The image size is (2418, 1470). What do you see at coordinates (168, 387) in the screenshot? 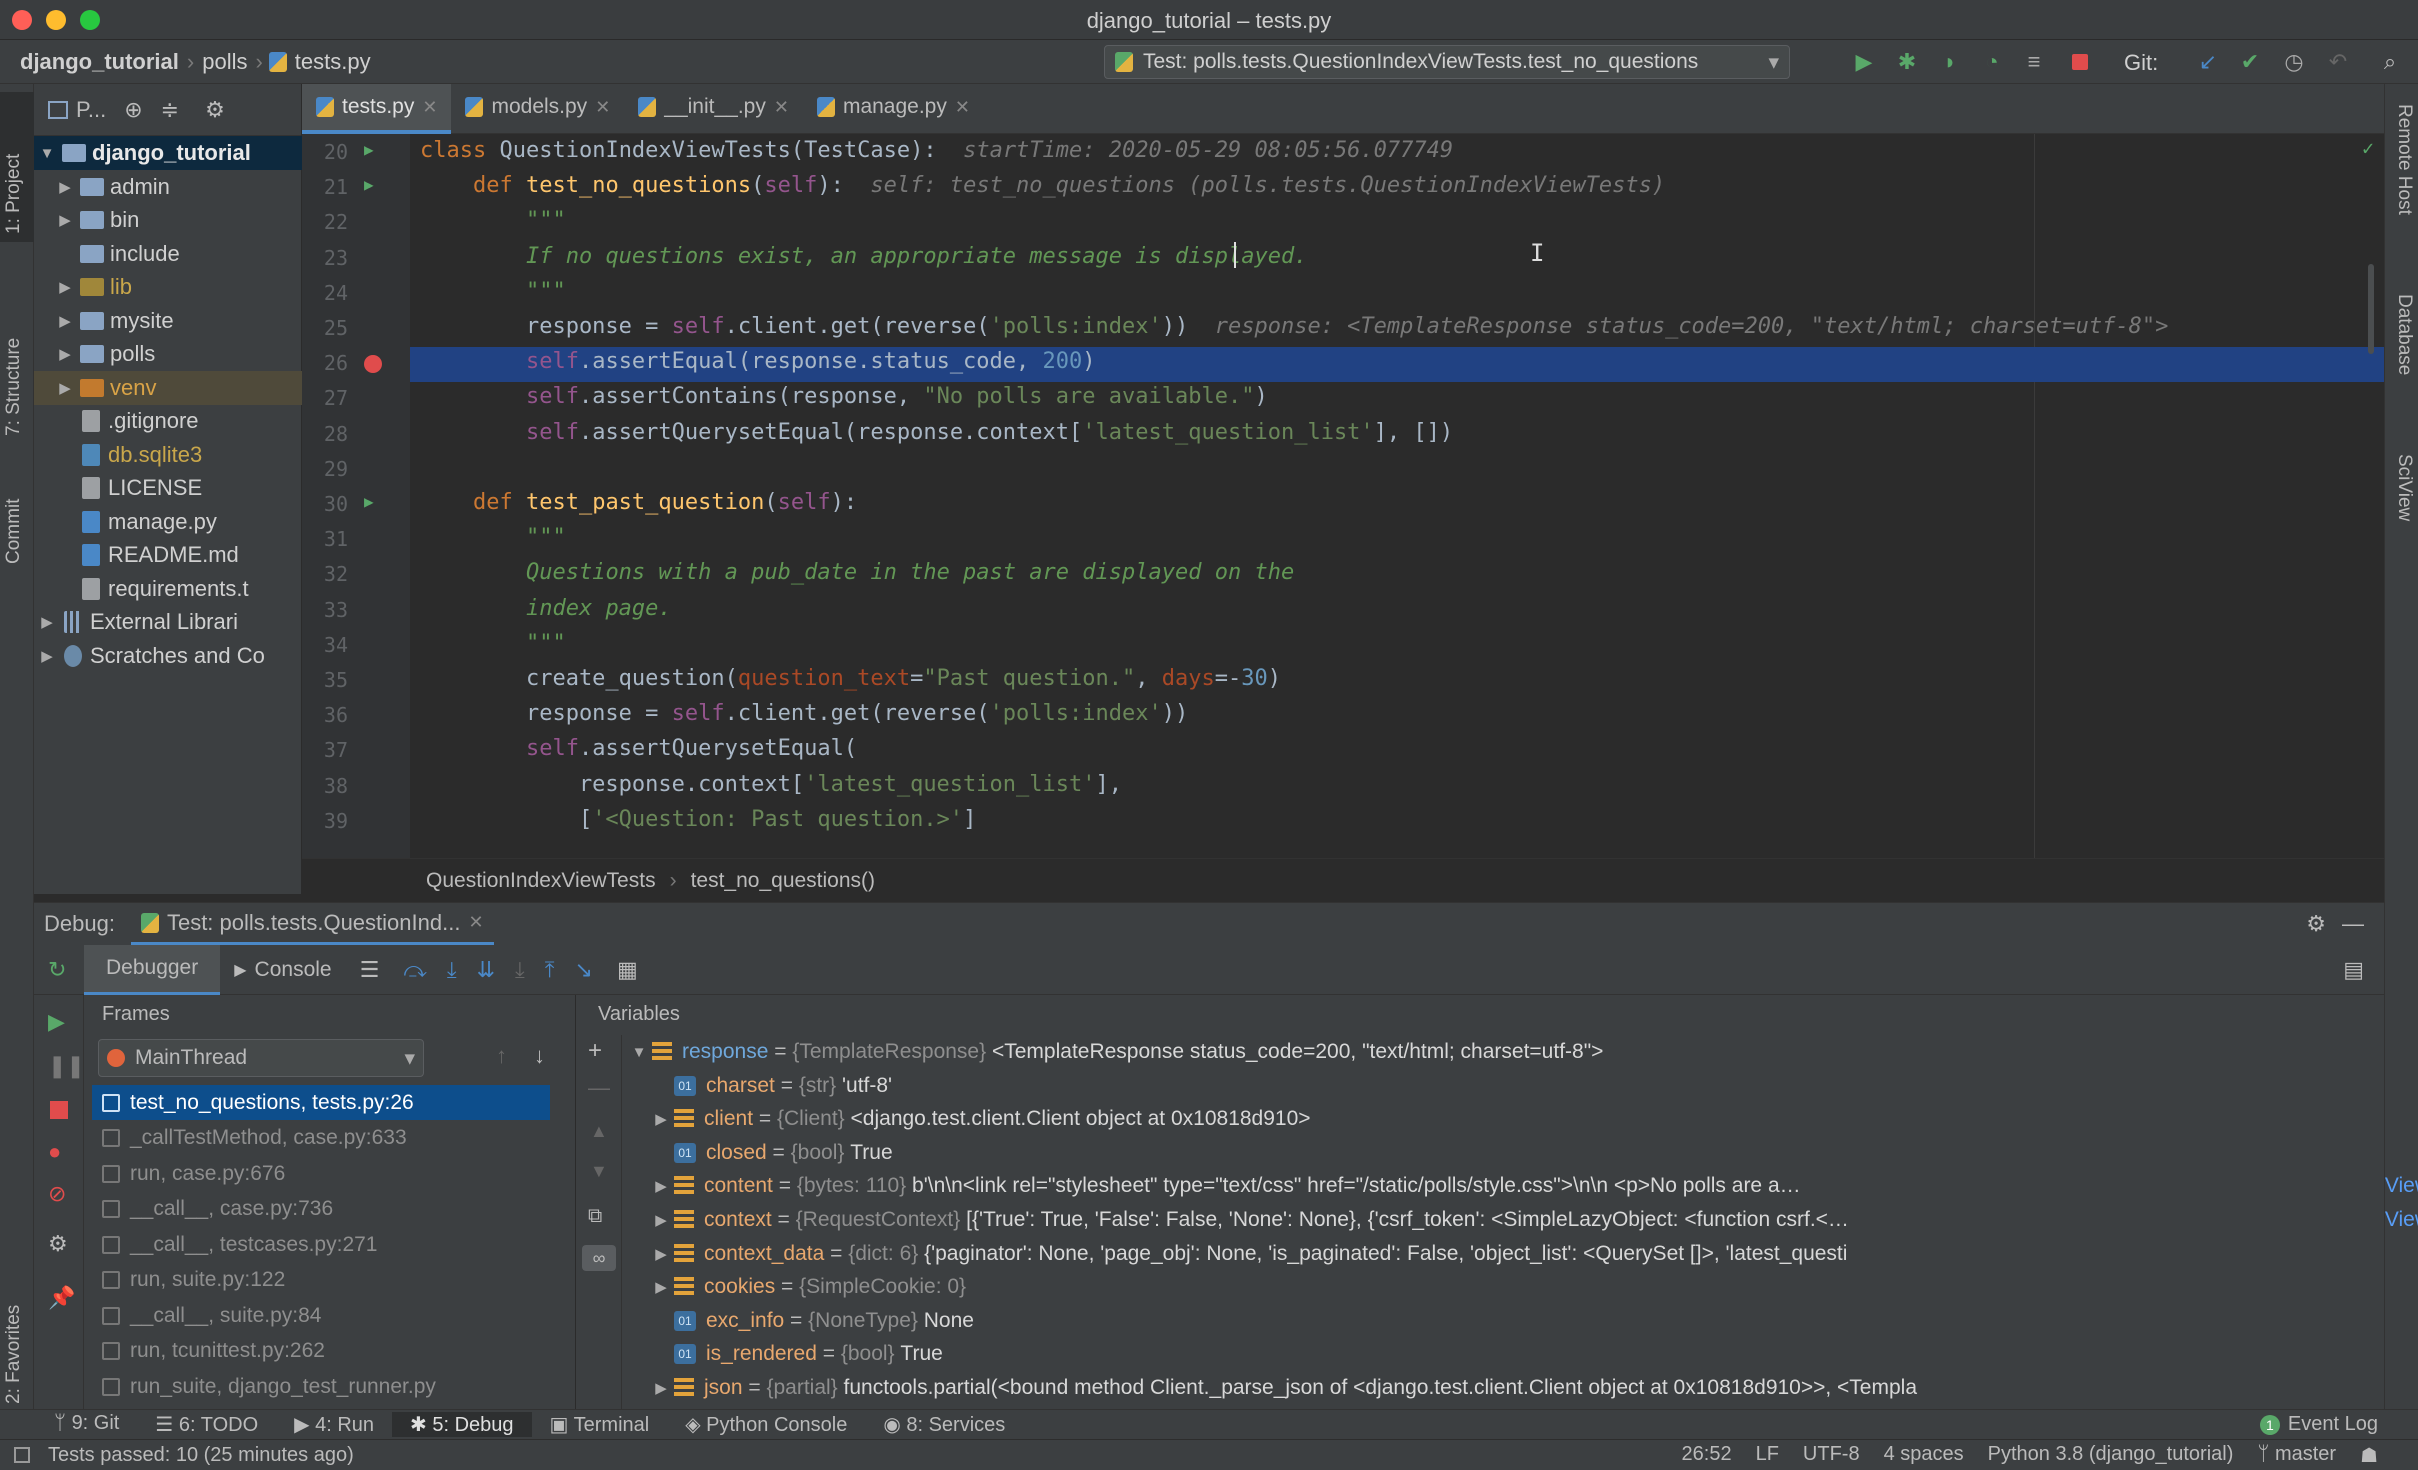
I see `tree-item: ▶ venv` at bounding box center [168, 387].